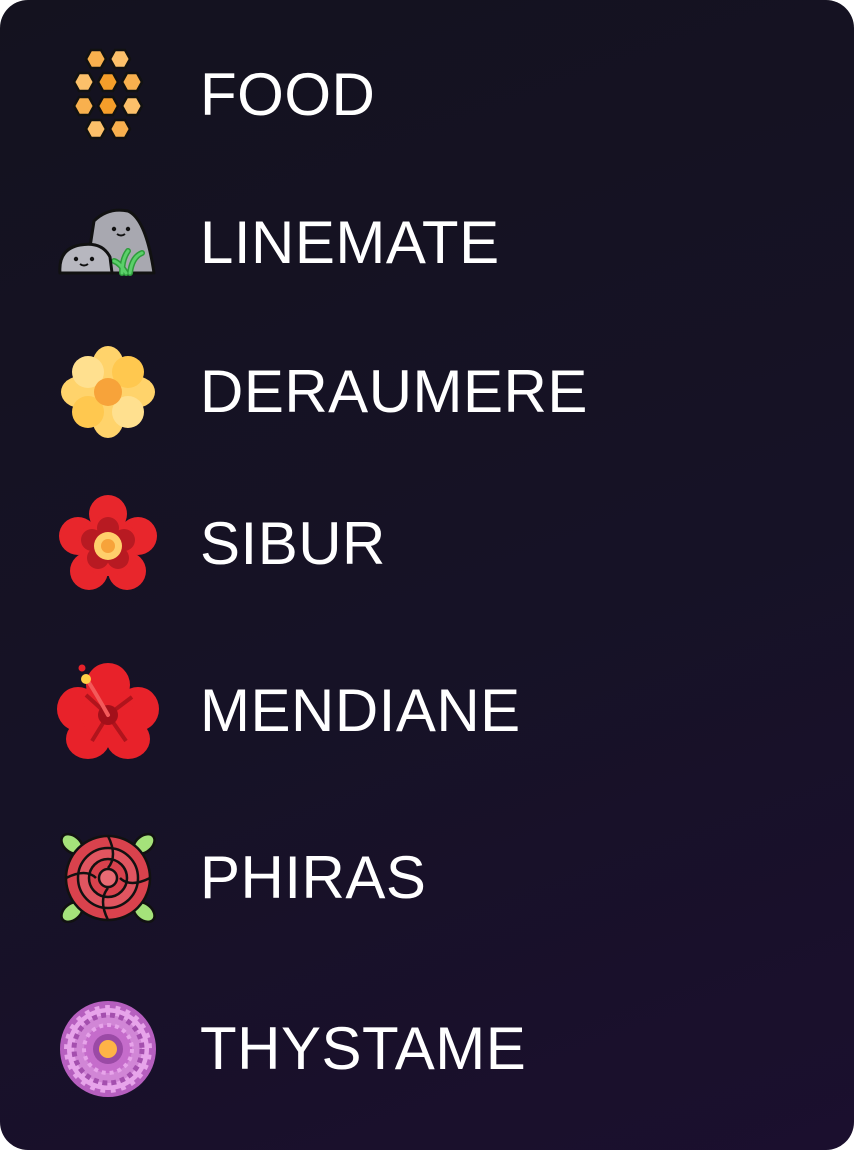 Image resolution: width=854 pixels, height=1150 pixels. I want to click on resource-row-thystame: THYSTAME, so click(427, 1049).